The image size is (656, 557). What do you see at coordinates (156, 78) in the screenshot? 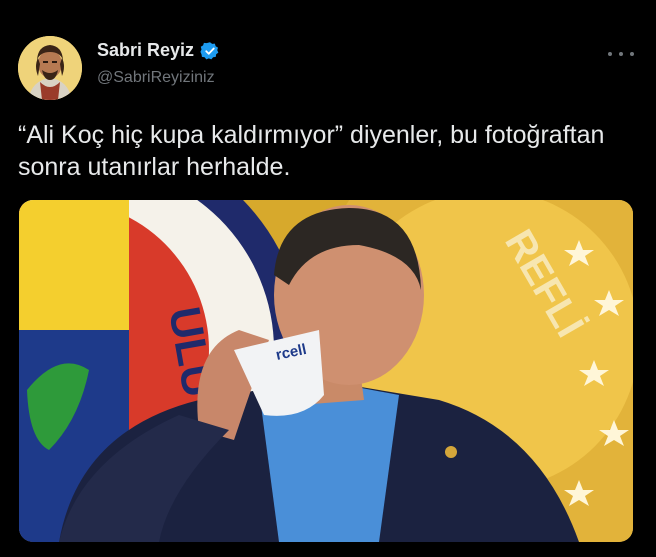
I see `author-handle: @SabriReyiziniz` at bounding box center [156, 78].